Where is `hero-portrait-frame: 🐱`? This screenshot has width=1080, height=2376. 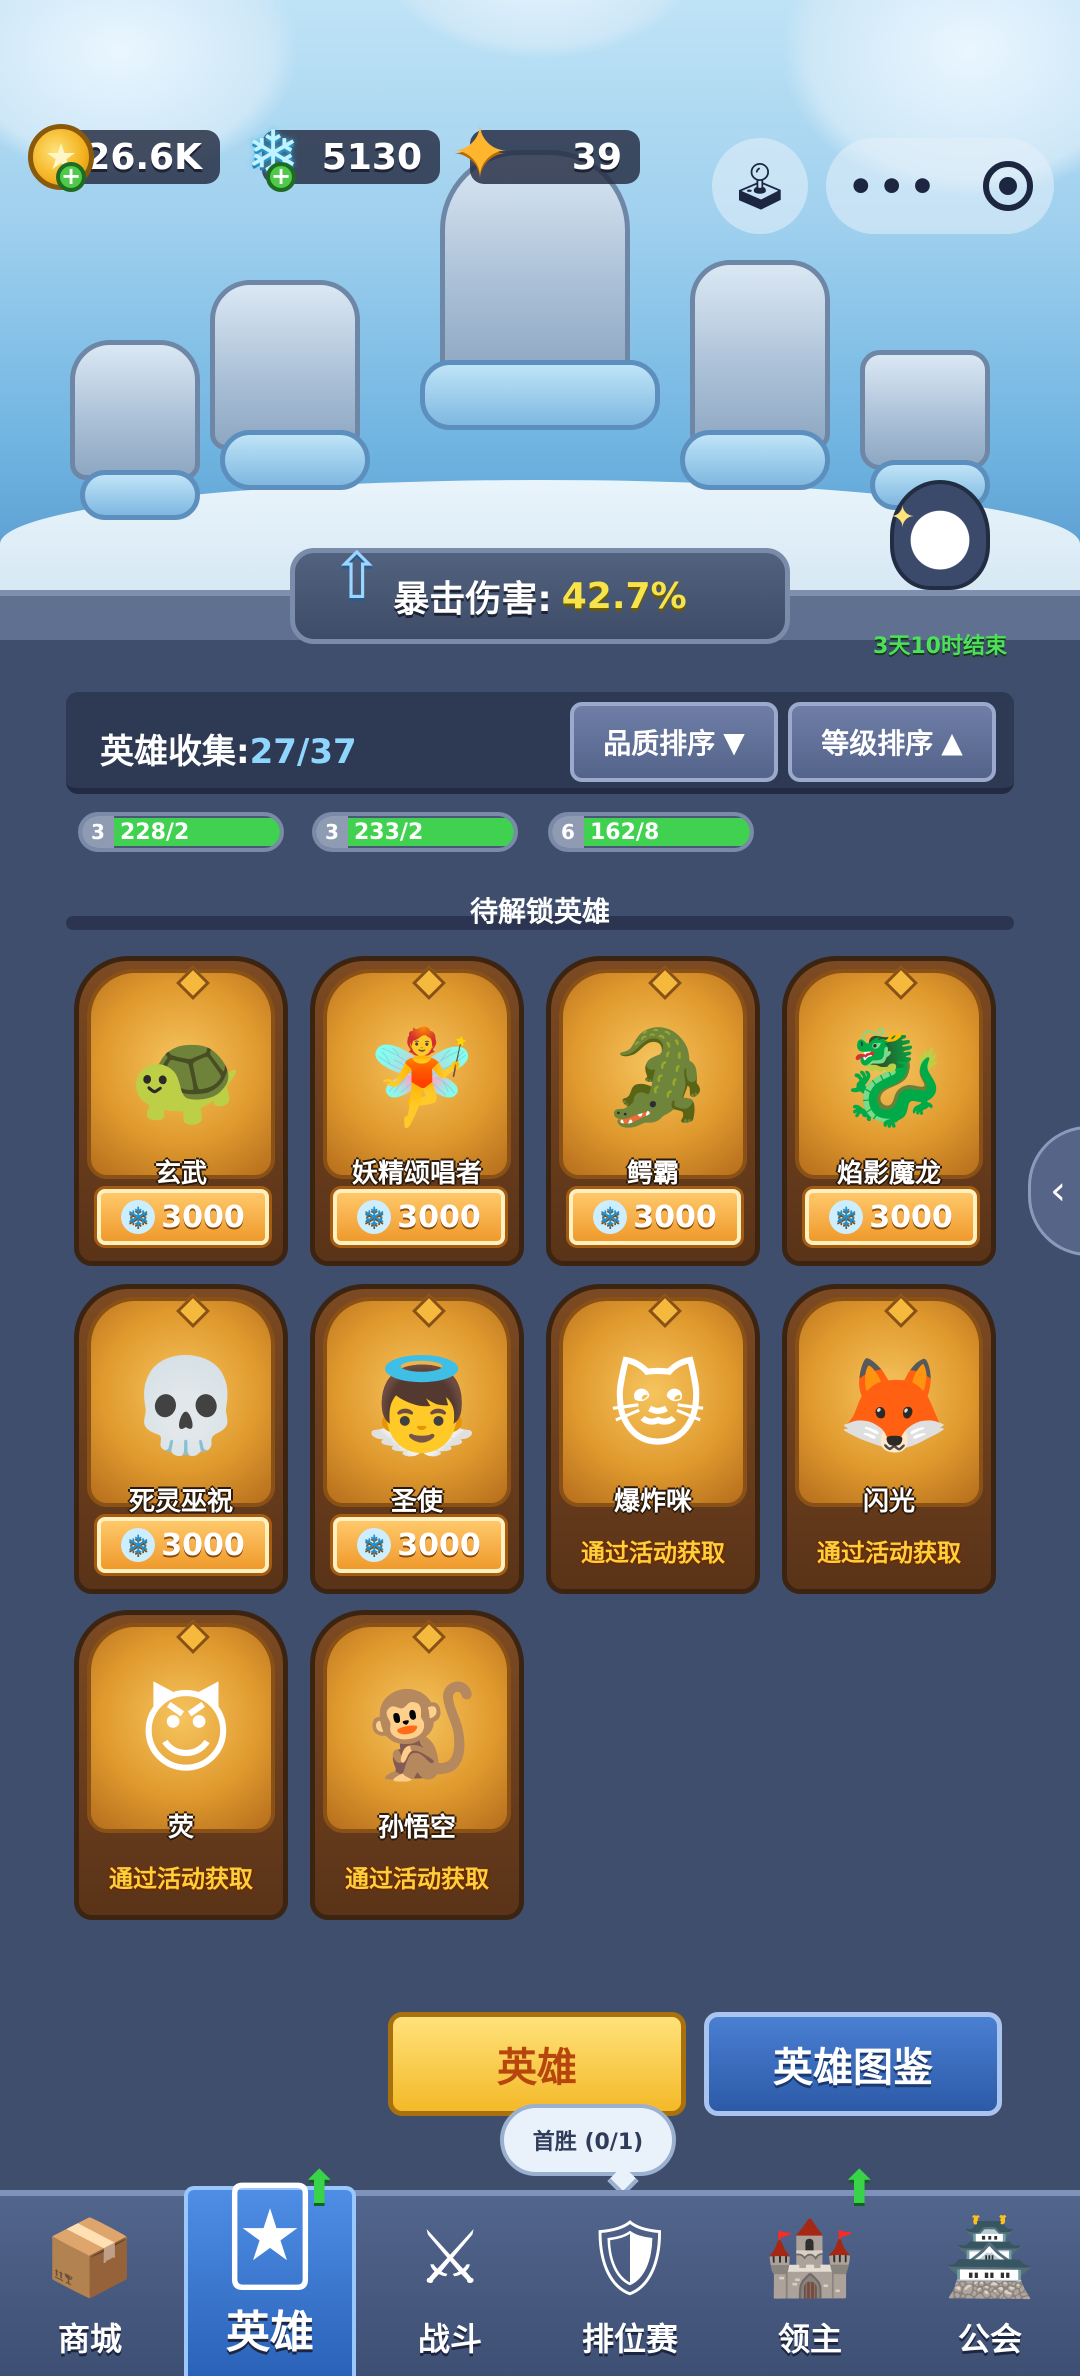 hero-portrait-frame: 🐱 is located at coordinates (653, 1400).